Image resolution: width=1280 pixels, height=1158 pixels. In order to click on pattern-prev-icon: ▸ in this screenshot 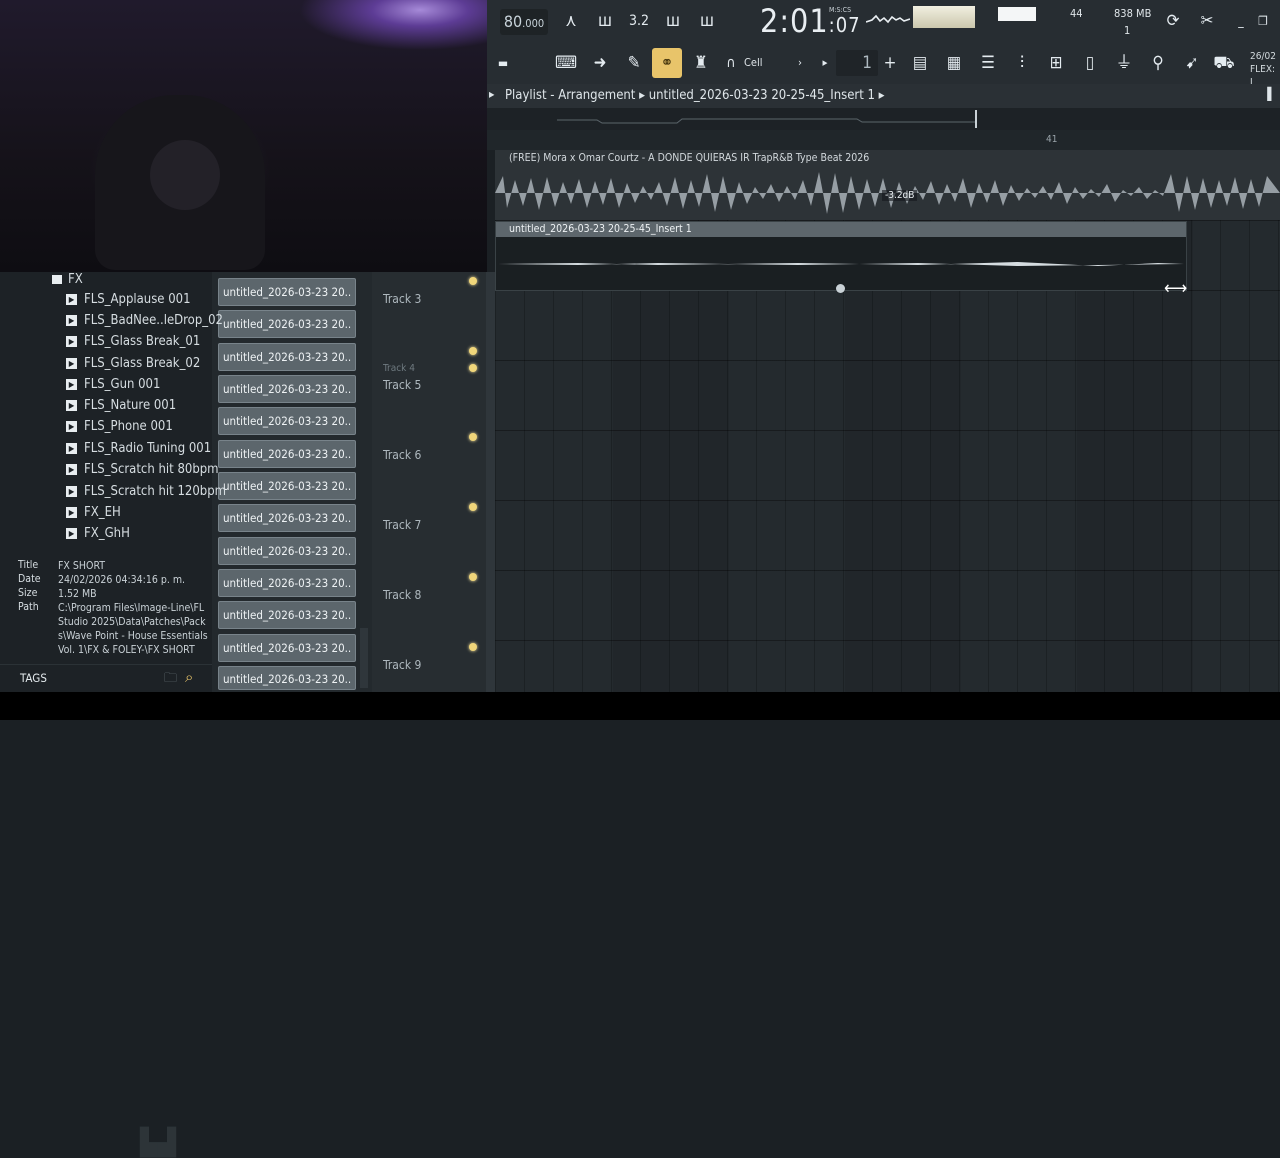, I will do `click(825, 63)`.